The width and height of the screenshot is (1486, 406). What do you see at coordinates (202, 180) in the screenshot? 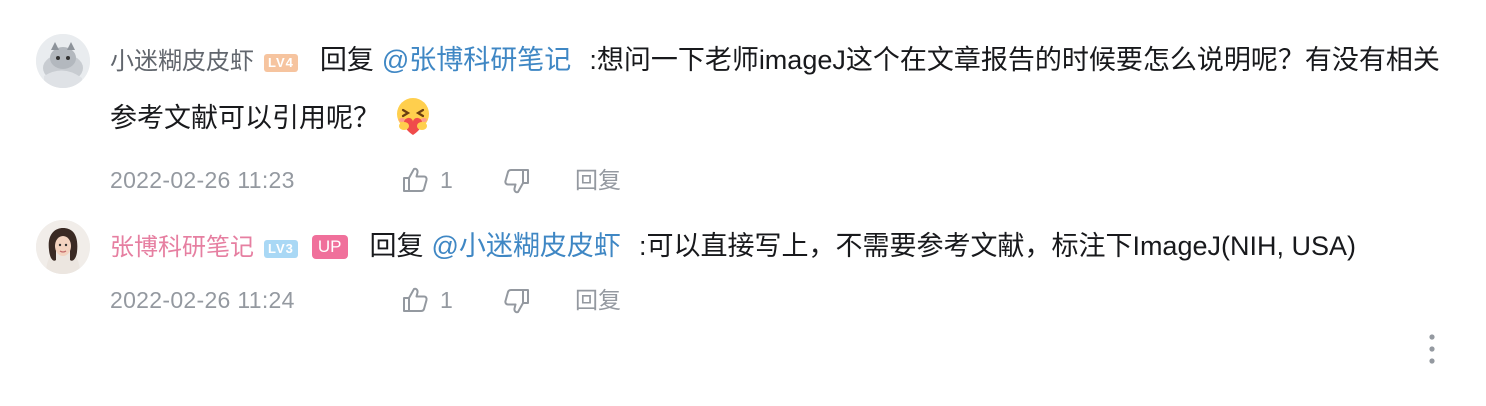
I see `timestamp: 2022-02-26 11:23` at bounding box center [202, 180].